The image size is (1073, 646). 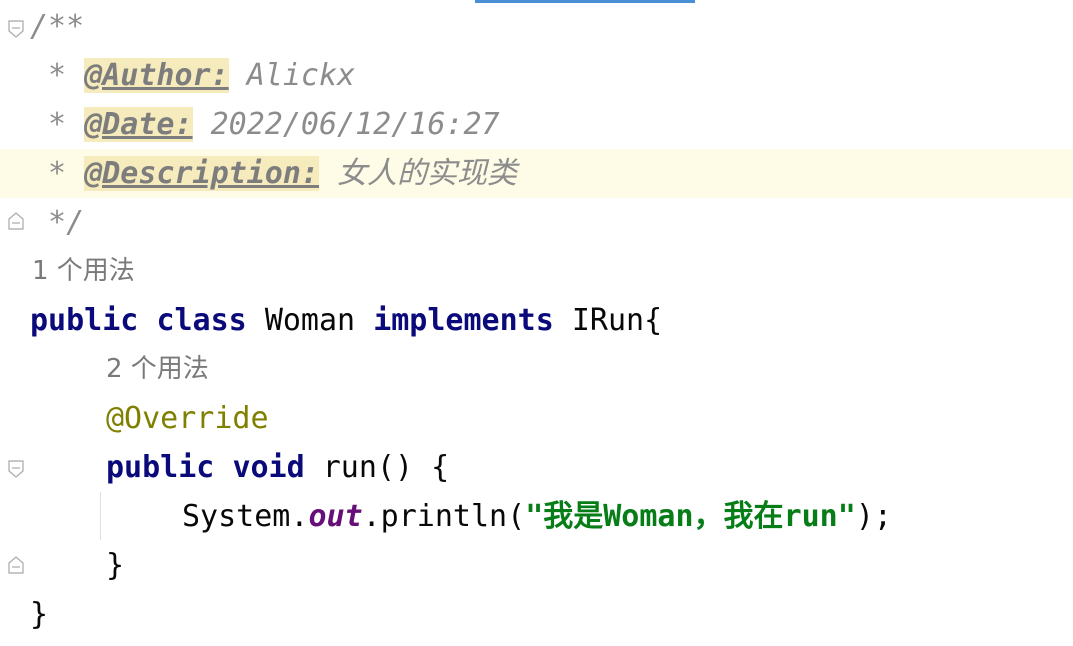 I want to click on code-line-method-close: }, so click(x=115, y=565).